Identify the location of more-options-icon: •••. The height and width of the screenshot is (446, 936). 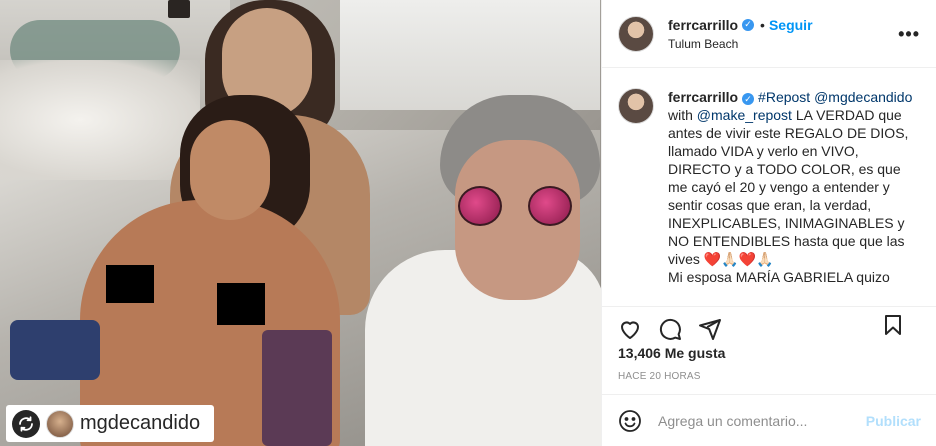
(909, 34).